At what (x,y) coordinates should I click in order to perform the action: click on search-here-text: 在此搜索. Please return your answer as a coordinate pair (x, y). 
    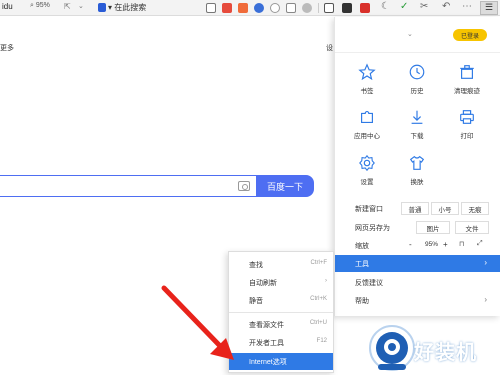
    Looking at the image, I should click on (130, 7).